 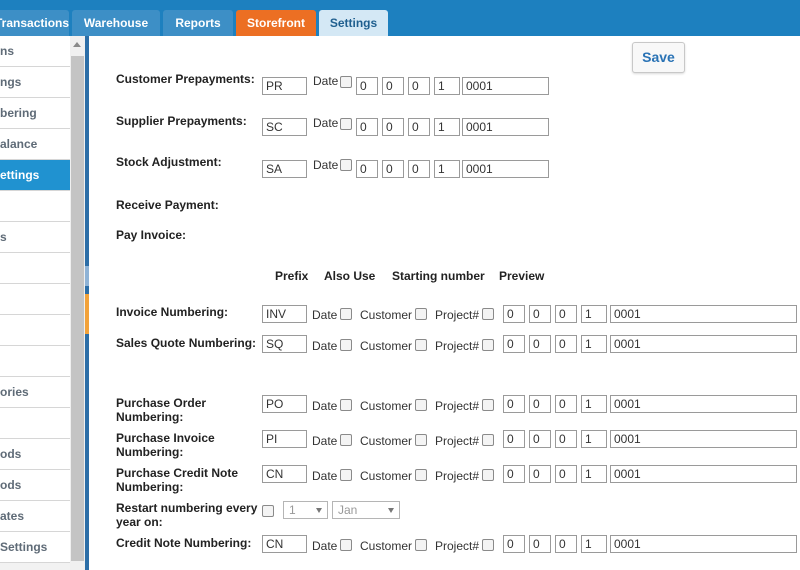 I want to click on sidebar-item-active: ettings, so click(x=35, y=175).